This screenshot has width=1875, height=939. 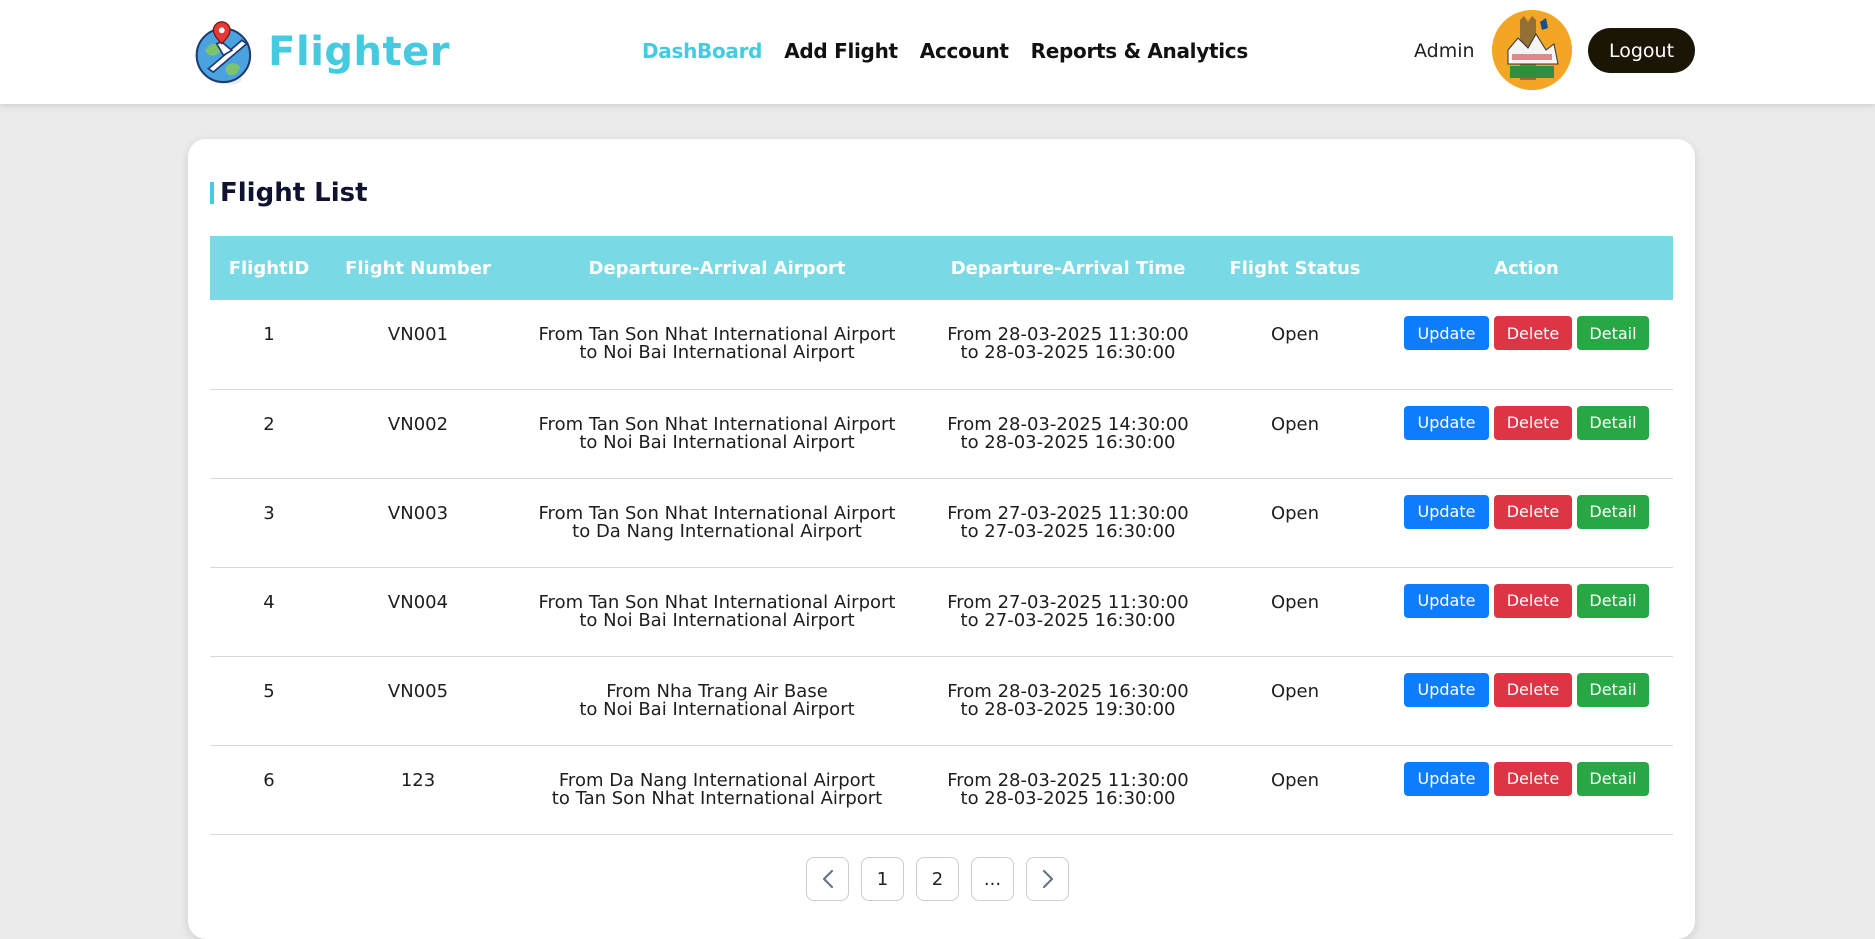 What do you see at coordinates (269, 522) in the screenshot?
I see `flight-id-cell: 3` at bounding box center [269, 522].